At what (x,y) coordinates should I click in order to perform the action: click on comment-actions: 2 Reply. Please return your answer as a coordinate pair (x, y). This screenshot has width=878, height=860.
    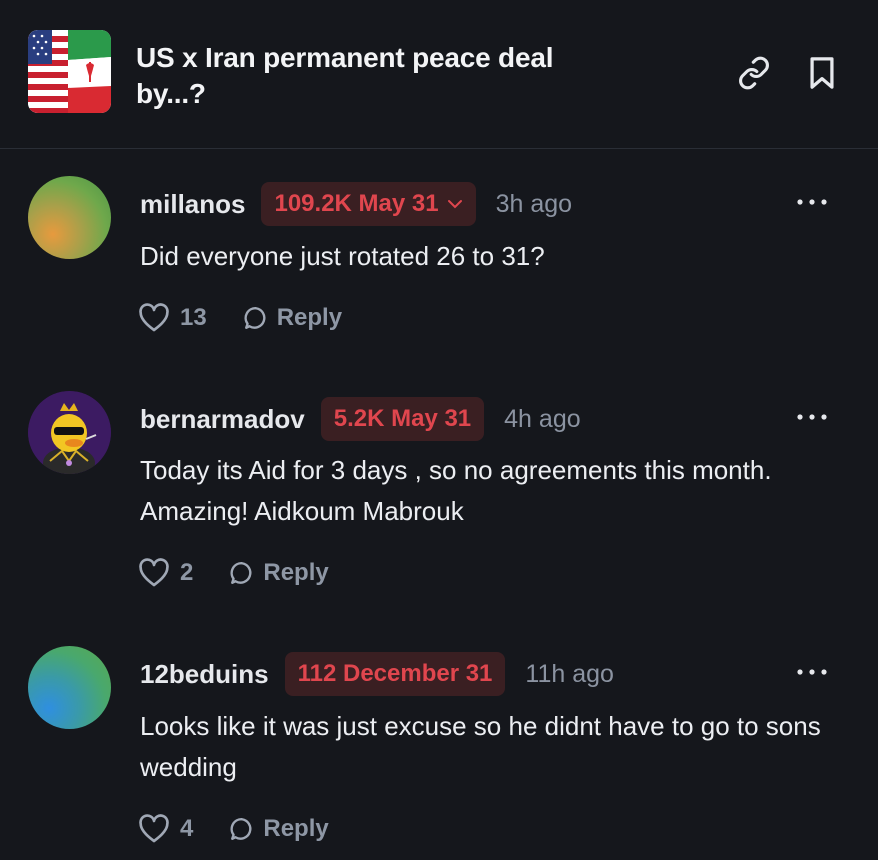
    Looking at the image, I should click on (233, 573).